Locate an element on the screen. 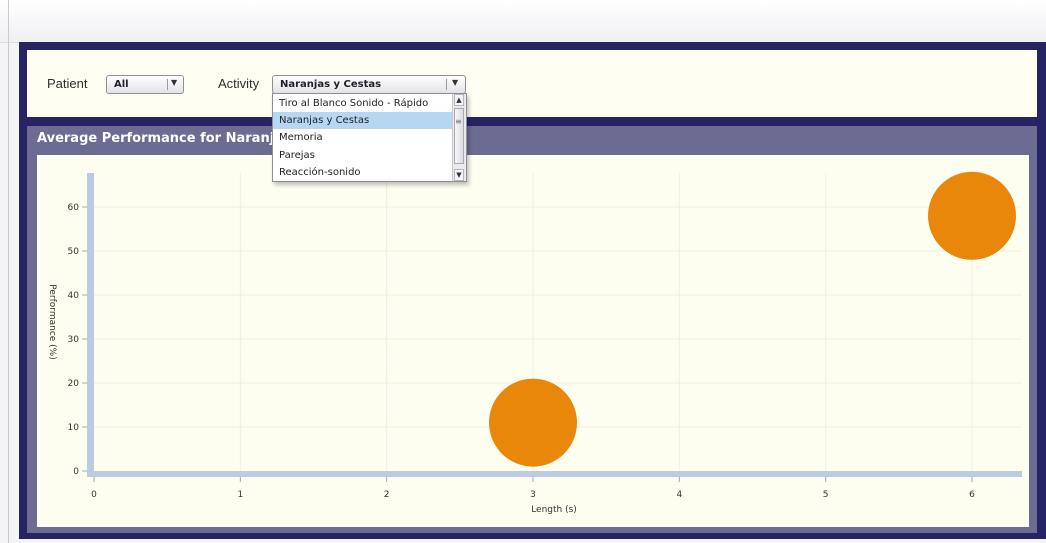 This screenshot has width=1046, height=543. x-axis-title: Length (s) is located at coordinates (554, 510).